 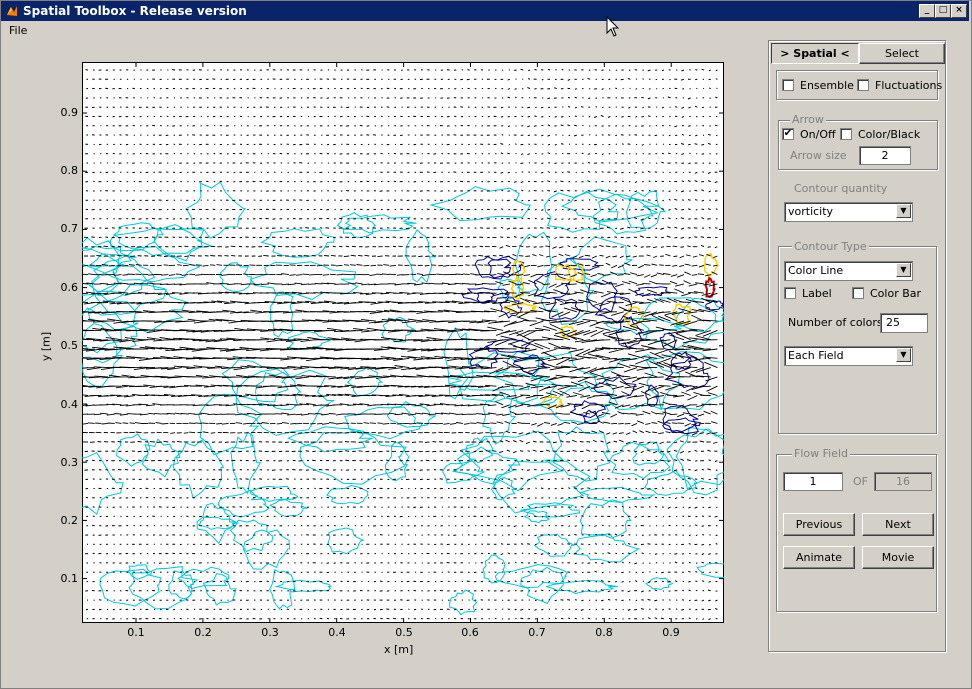 I want to click on close-button: ×, so click(x=959, y=11).